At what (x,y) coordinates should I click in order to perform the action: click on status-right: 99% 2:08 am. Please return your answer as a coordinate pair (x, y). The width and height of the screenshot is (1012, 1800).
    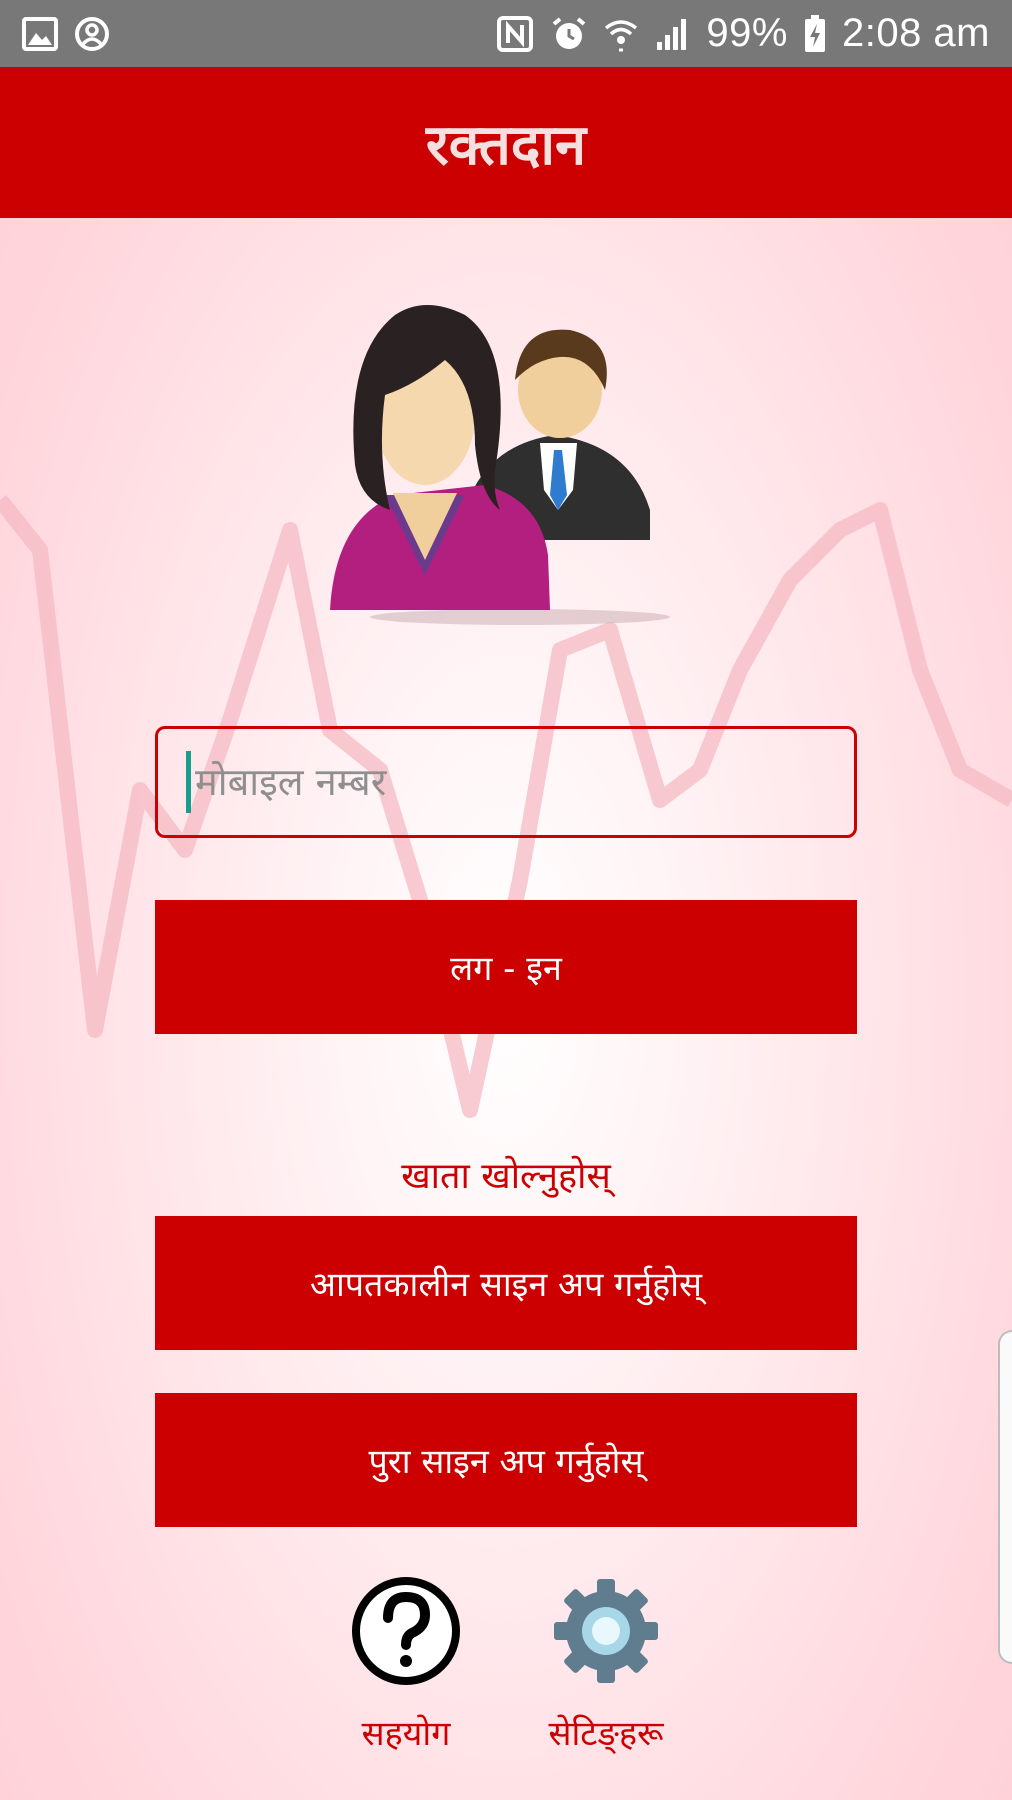
    Looking at the image, I should click on (743, 33).